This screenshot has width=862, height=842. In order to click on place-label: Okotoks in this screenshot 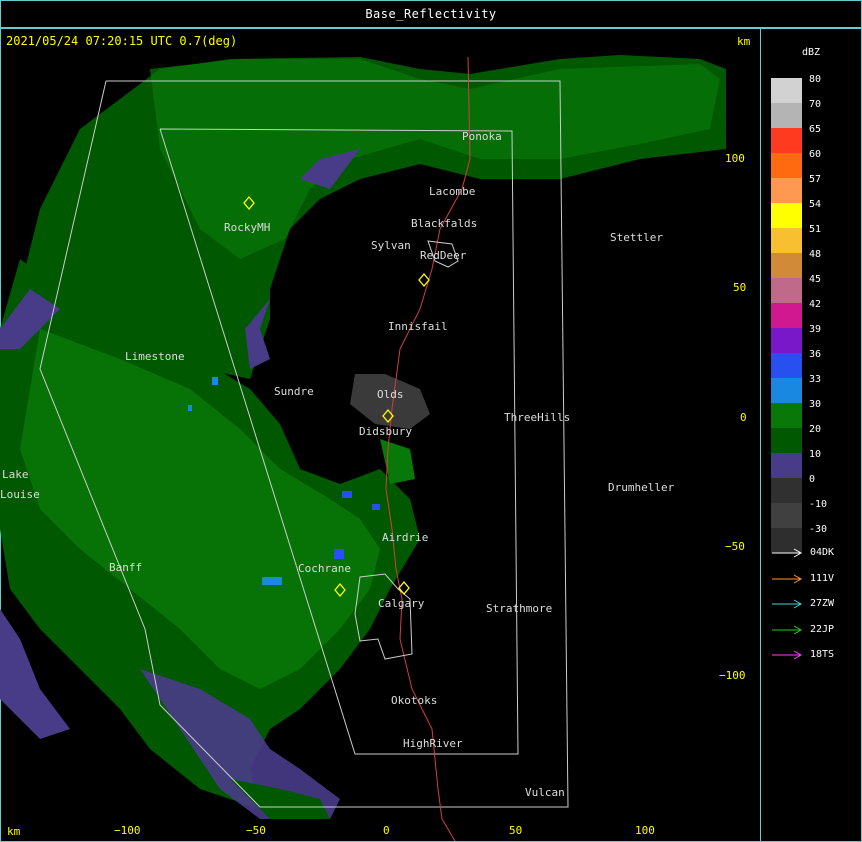, I will do `click(414, 700)`.